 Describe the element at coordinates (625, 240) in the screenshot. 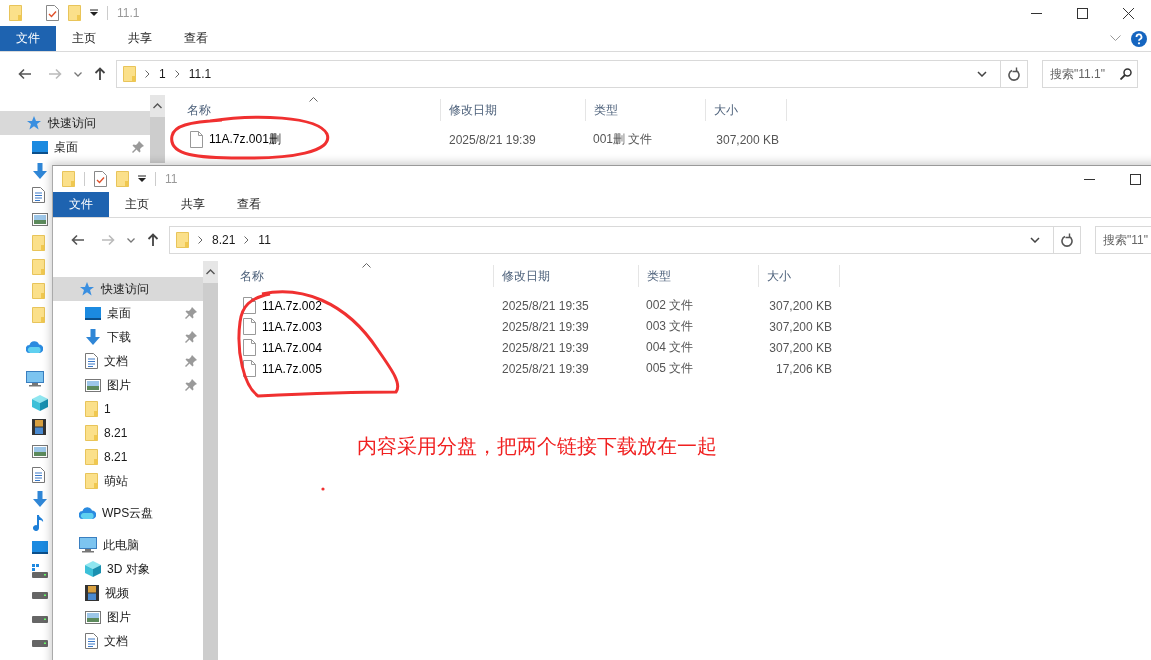

I see `address-bar: 8.21 11` at that location.